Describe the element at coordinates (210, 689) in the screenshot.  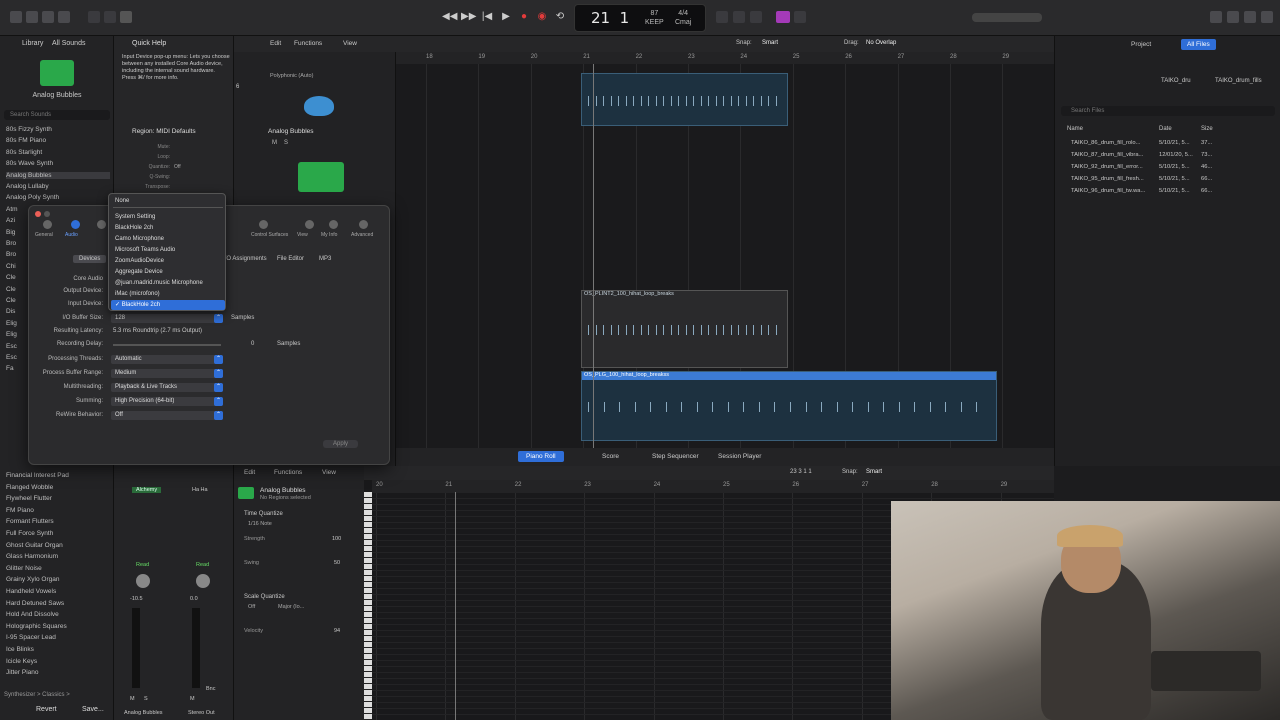
I see `bounce-button: Bnc` at that location.